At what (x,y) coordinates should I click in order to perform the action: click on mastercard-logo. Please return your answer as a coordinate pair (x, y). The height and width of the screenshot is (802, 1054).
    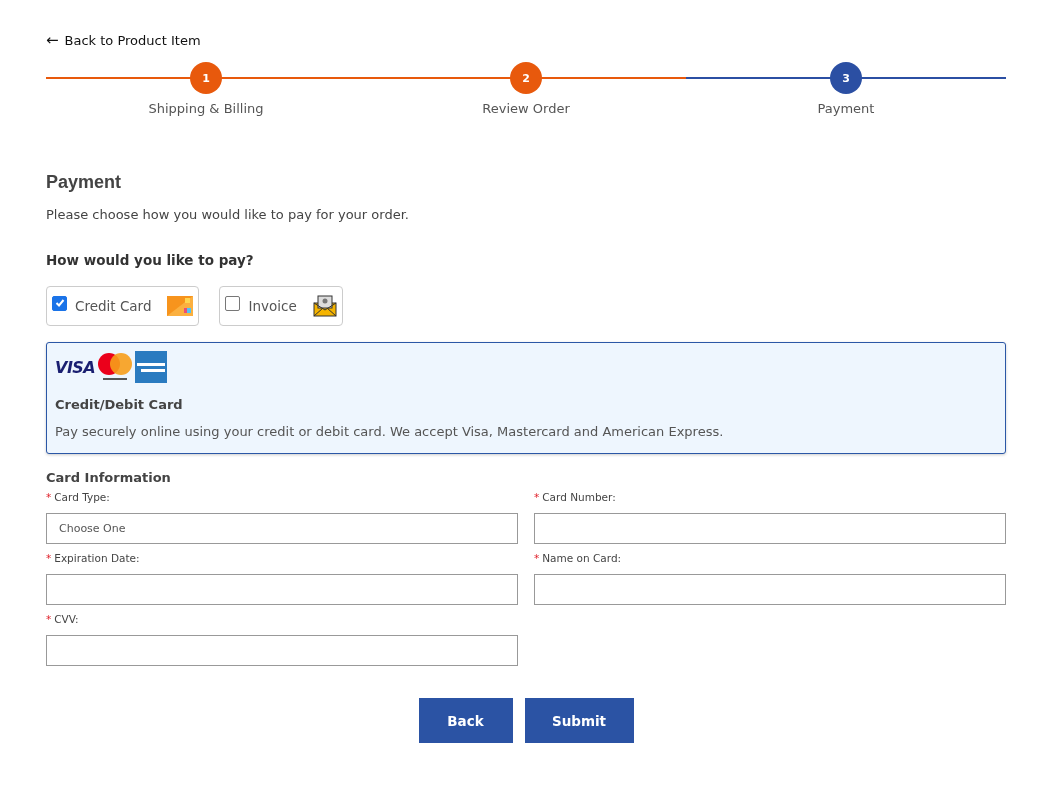
    Looking at the image, I should click on (115, 367).